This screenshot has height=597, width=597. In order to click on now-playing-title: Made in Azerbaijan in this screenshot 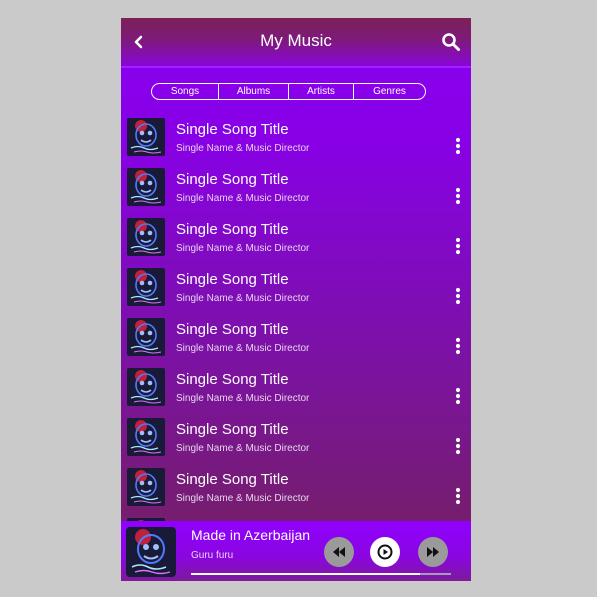, I will do `click(251, 535)`.